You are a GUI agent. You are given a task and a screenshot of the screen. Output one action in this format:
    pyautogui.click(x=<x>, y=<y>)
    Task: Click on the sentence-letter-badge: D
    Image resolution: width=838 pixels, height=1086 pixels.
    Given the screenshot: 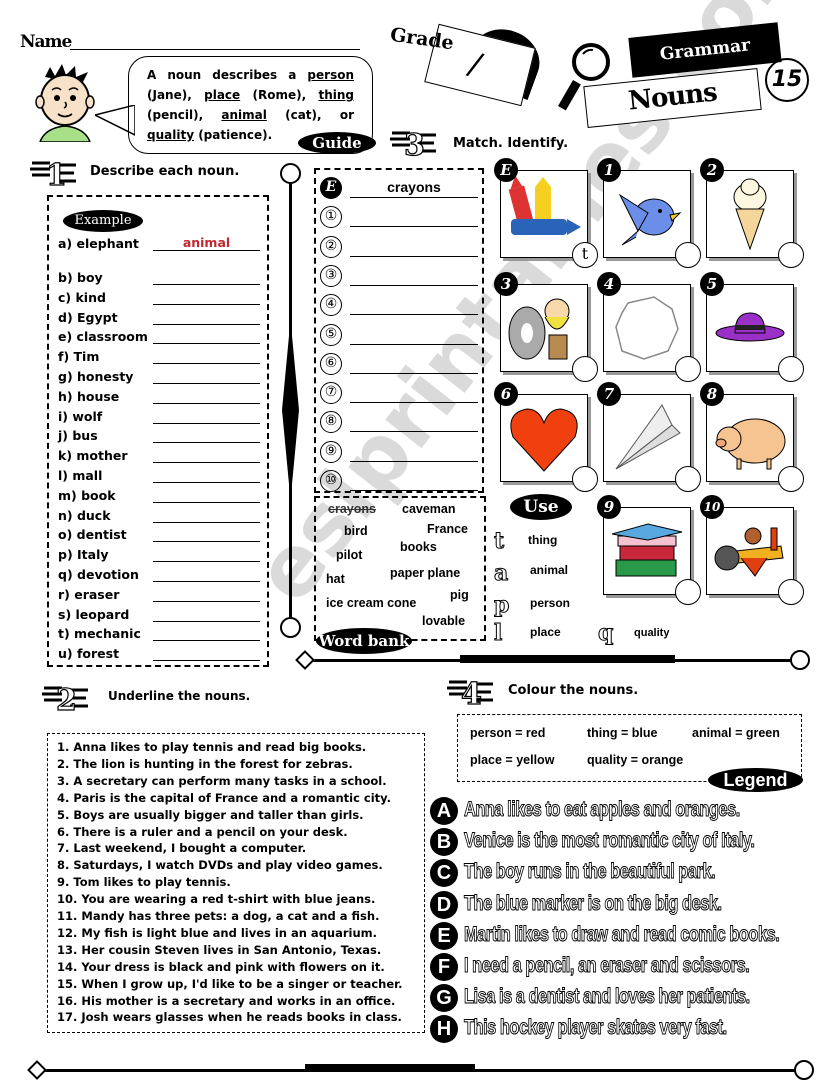 What is the action you would take?
    pyautogui.click(x=444, y=904)
    